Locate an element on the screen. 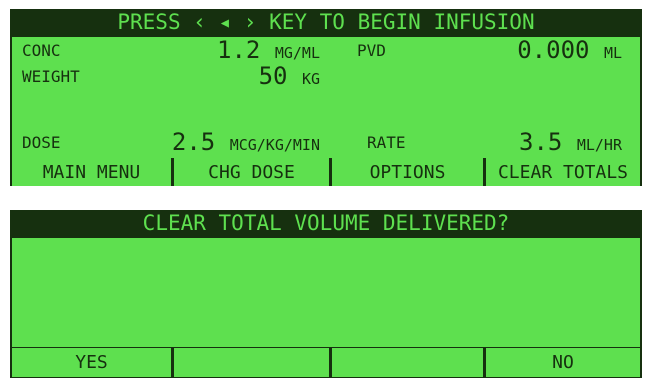  confirm-prompt-banner: CLEAR TOTAL VOLUME DELIVERED? is located at coordinates (326, 223).